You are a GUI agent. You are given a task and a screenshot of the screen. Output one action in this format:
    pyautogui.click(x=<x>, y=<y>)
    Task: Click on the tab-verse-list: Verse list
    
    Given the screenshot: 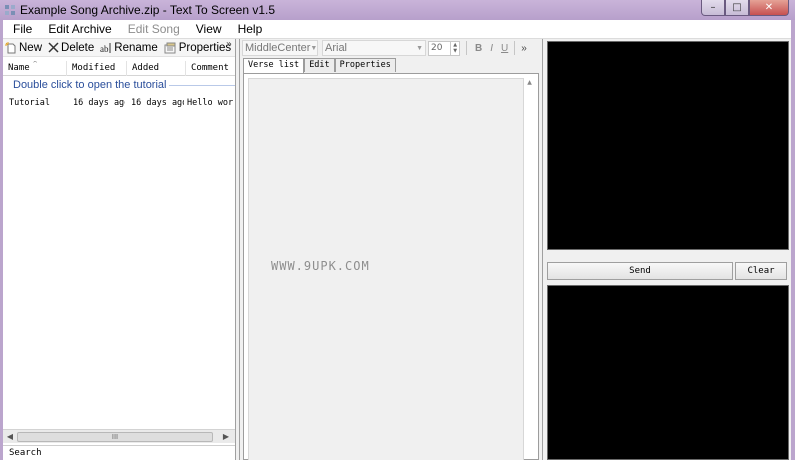 What is the action you would take?
    pyautogui.click(x=274, y=65)
    